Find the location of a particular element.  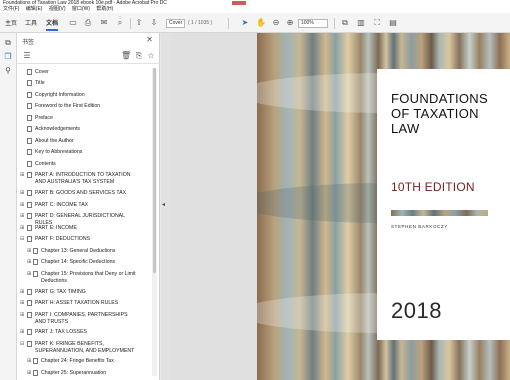

book-title: FOUNDATIONS OF TAXATION LAW is located at coordinates (439, 113).